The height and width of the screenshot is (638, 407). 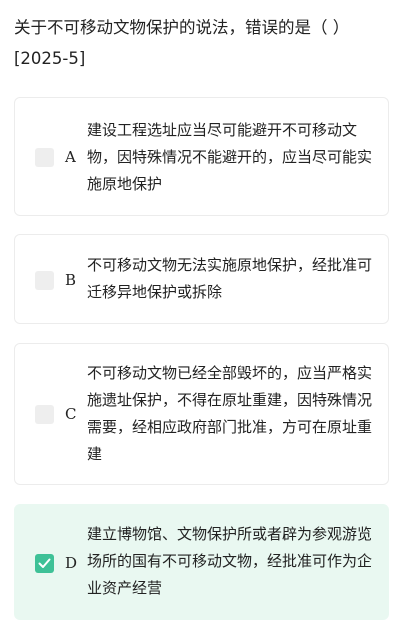 I want to click on option-b-text: 不可移动文物无法实施原地保护，经批准可迁移异地保护或拆除, so click(x=230, y=278).